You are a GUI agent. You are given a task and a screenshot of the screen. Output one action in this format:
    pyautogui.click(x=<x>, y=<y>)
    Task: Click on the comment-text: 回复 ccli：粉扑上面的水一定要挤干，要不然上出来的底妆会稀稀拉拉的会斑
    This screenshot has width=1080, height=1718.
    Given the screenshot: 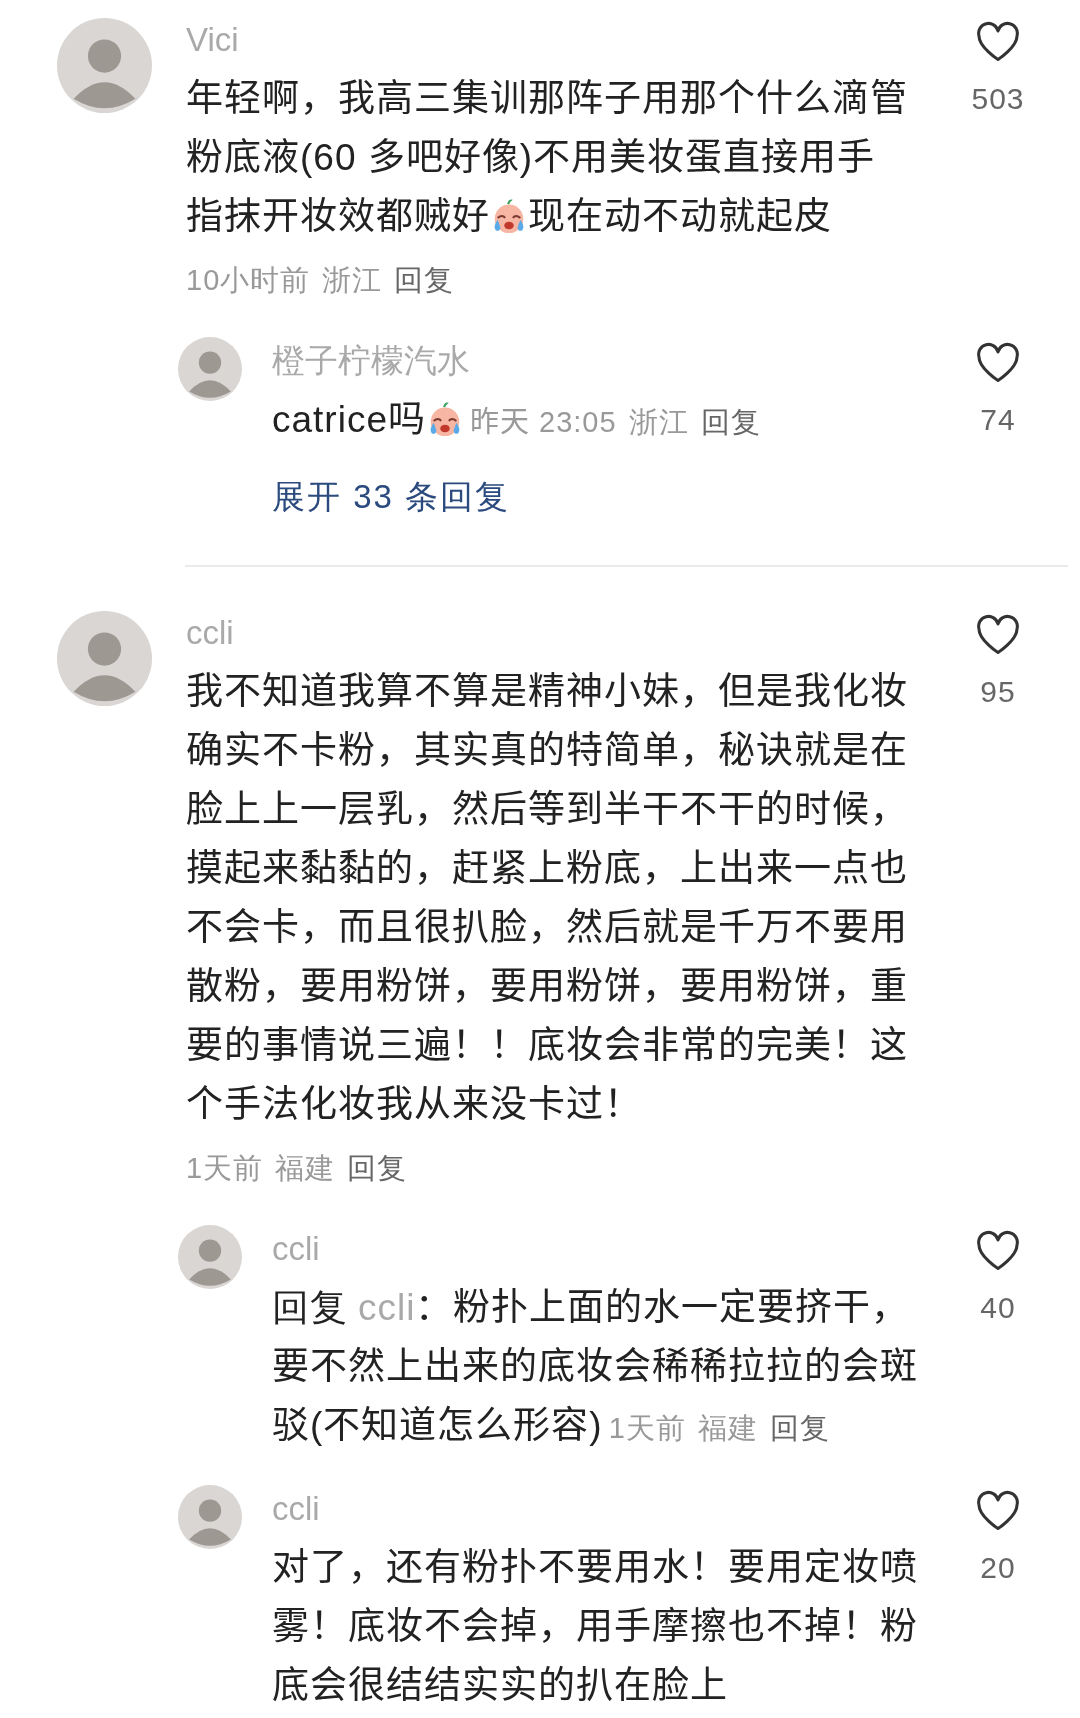 What is the action you would take?
    pyautogui.click(x=595, y=1337)
    